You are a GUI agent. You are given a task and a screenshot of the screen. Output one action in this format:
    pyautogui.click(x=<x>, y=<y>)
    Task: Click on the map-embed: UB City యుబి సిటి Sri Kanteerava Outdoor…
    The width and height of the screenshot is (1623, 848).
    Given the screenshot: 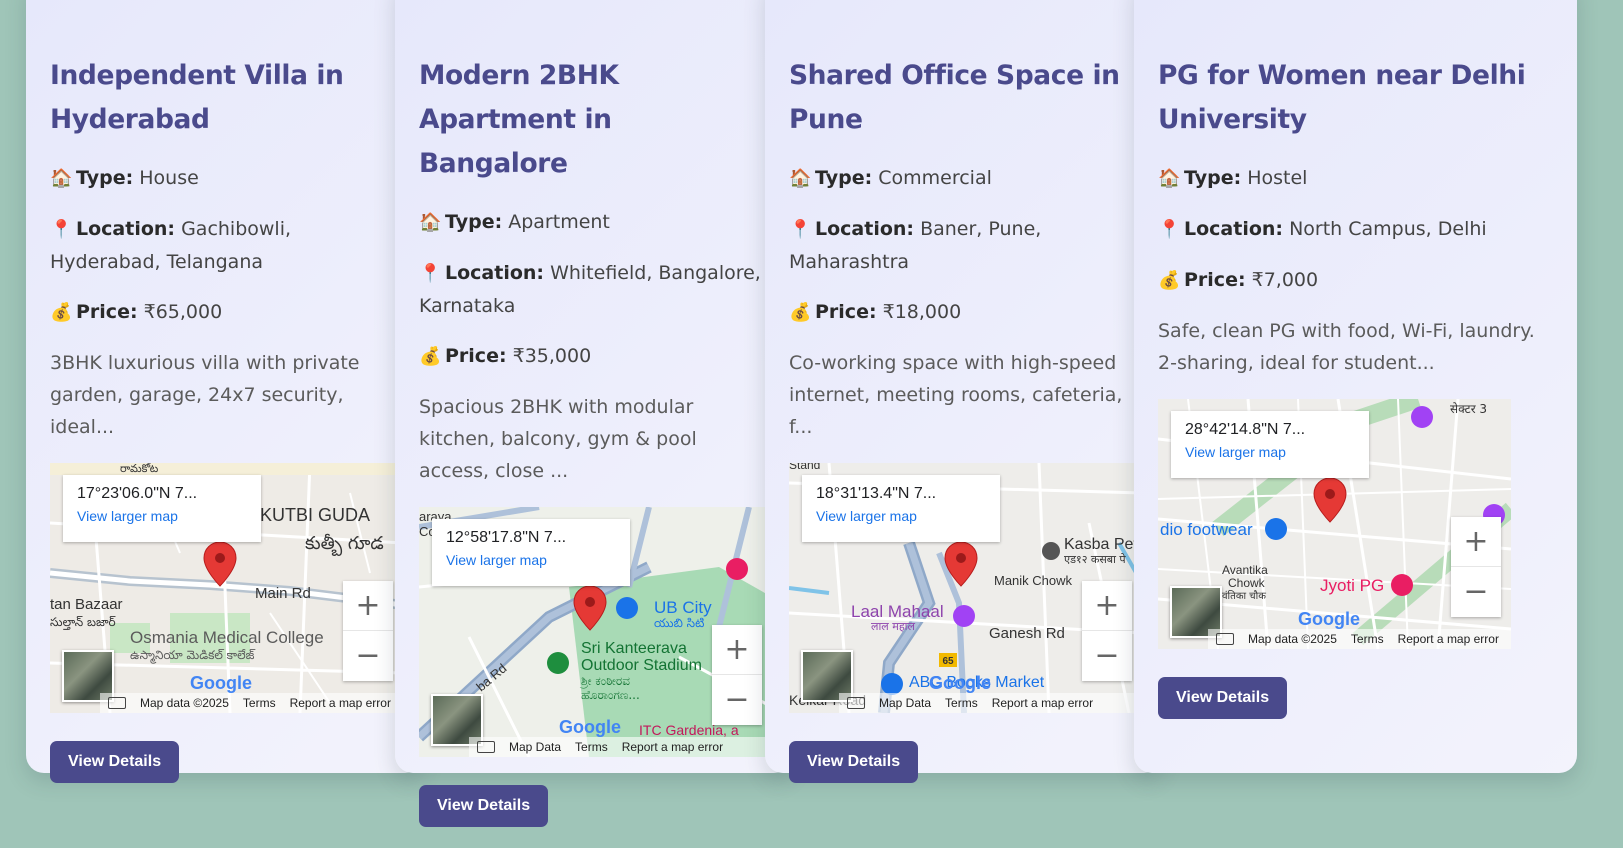 What is the action you would take?
    pyautogui.click(x=595, y=632)
    